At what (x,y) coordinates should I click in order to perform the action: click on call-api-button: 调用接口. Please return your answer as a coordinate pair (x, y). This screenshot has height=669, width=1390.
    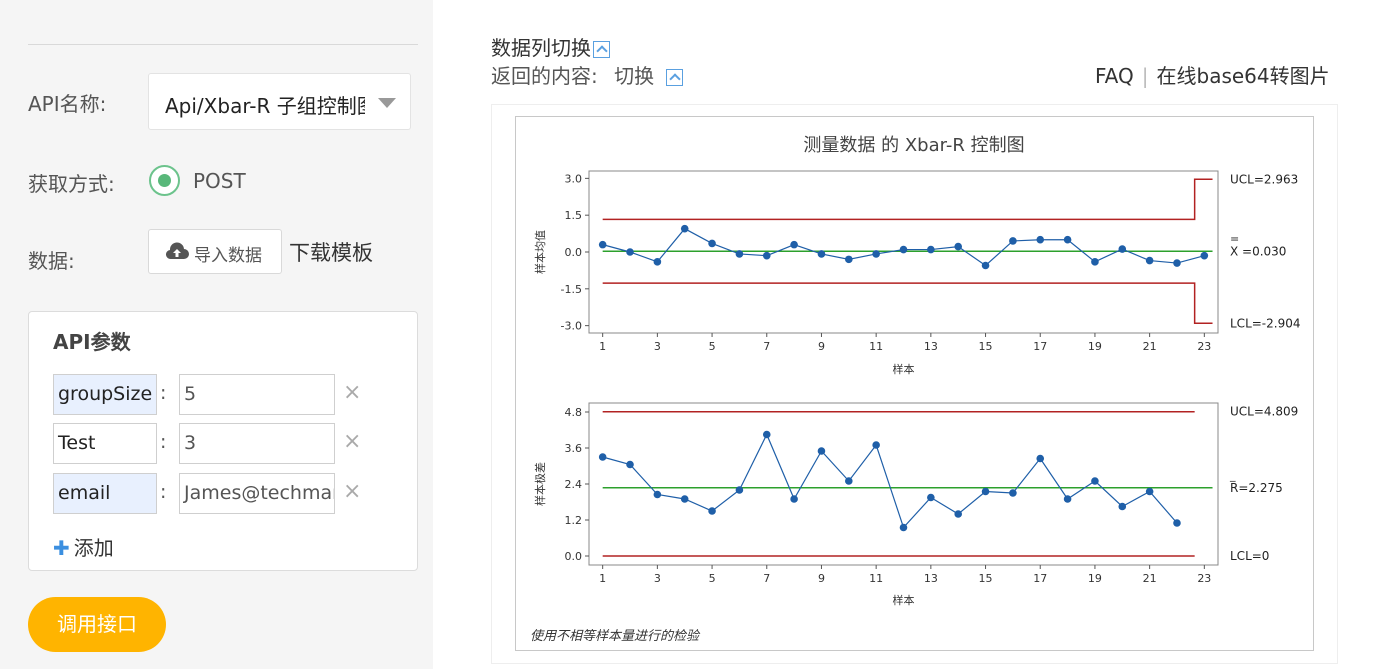
    Looking at the image, I should click on (97, 624).